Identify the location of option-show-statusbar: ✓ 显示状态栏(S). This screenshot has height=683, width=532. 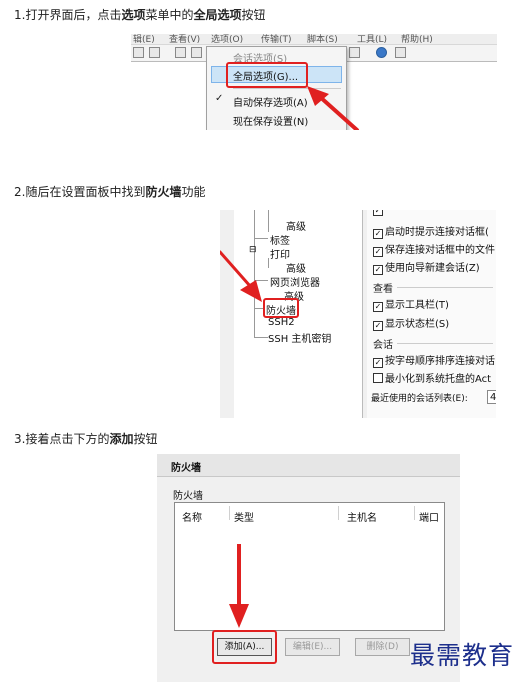
(411, 323).